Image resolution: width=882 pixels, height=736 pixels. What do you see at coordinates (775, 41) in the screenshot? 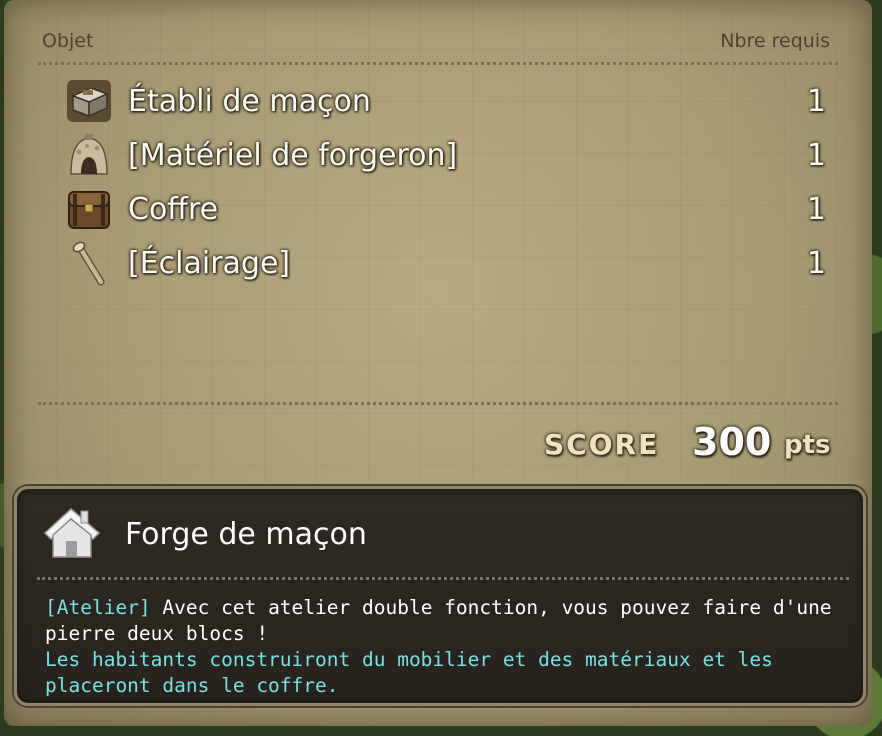
I see `column-header-required: Nbre requis` at bounding box center [775, 41].